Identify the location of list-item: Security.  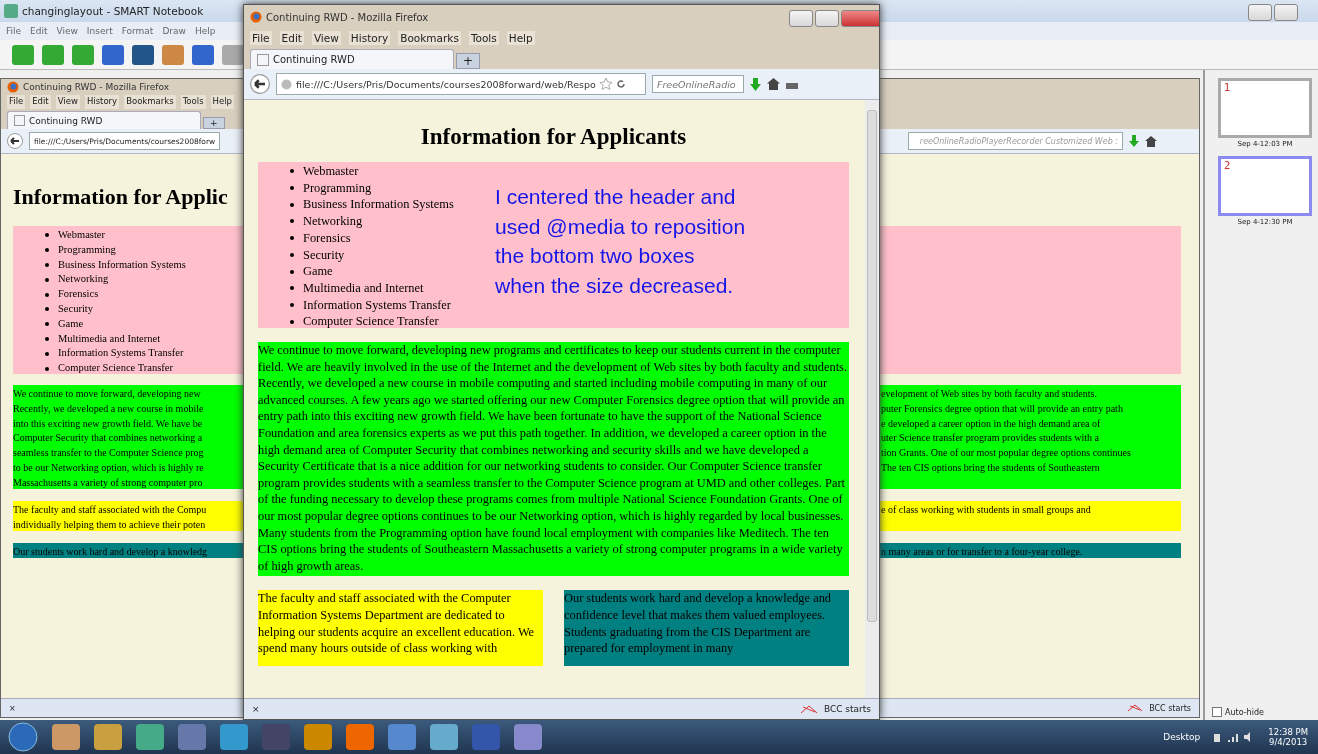
(75, 309).